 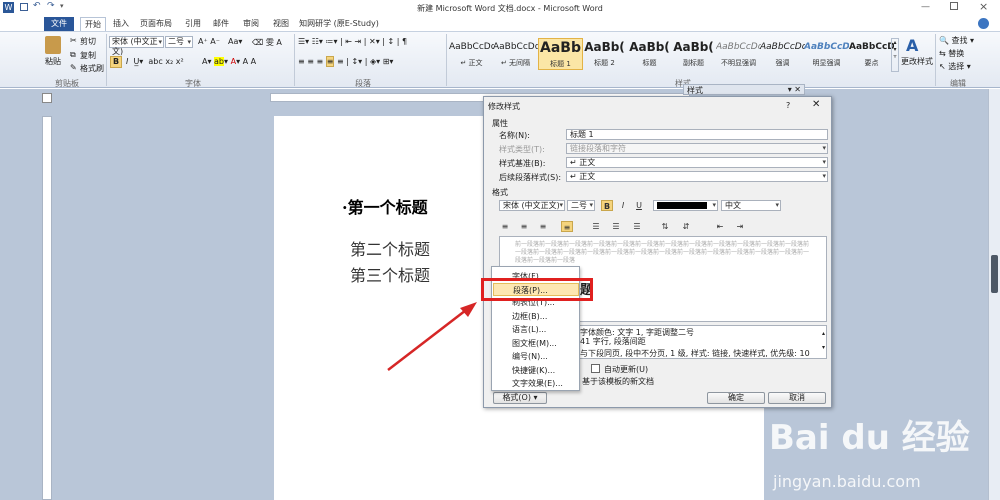 I want to click on style-no-spacing: AaBbCcDd ↵ 无间隔, so click(x=515, y=54).